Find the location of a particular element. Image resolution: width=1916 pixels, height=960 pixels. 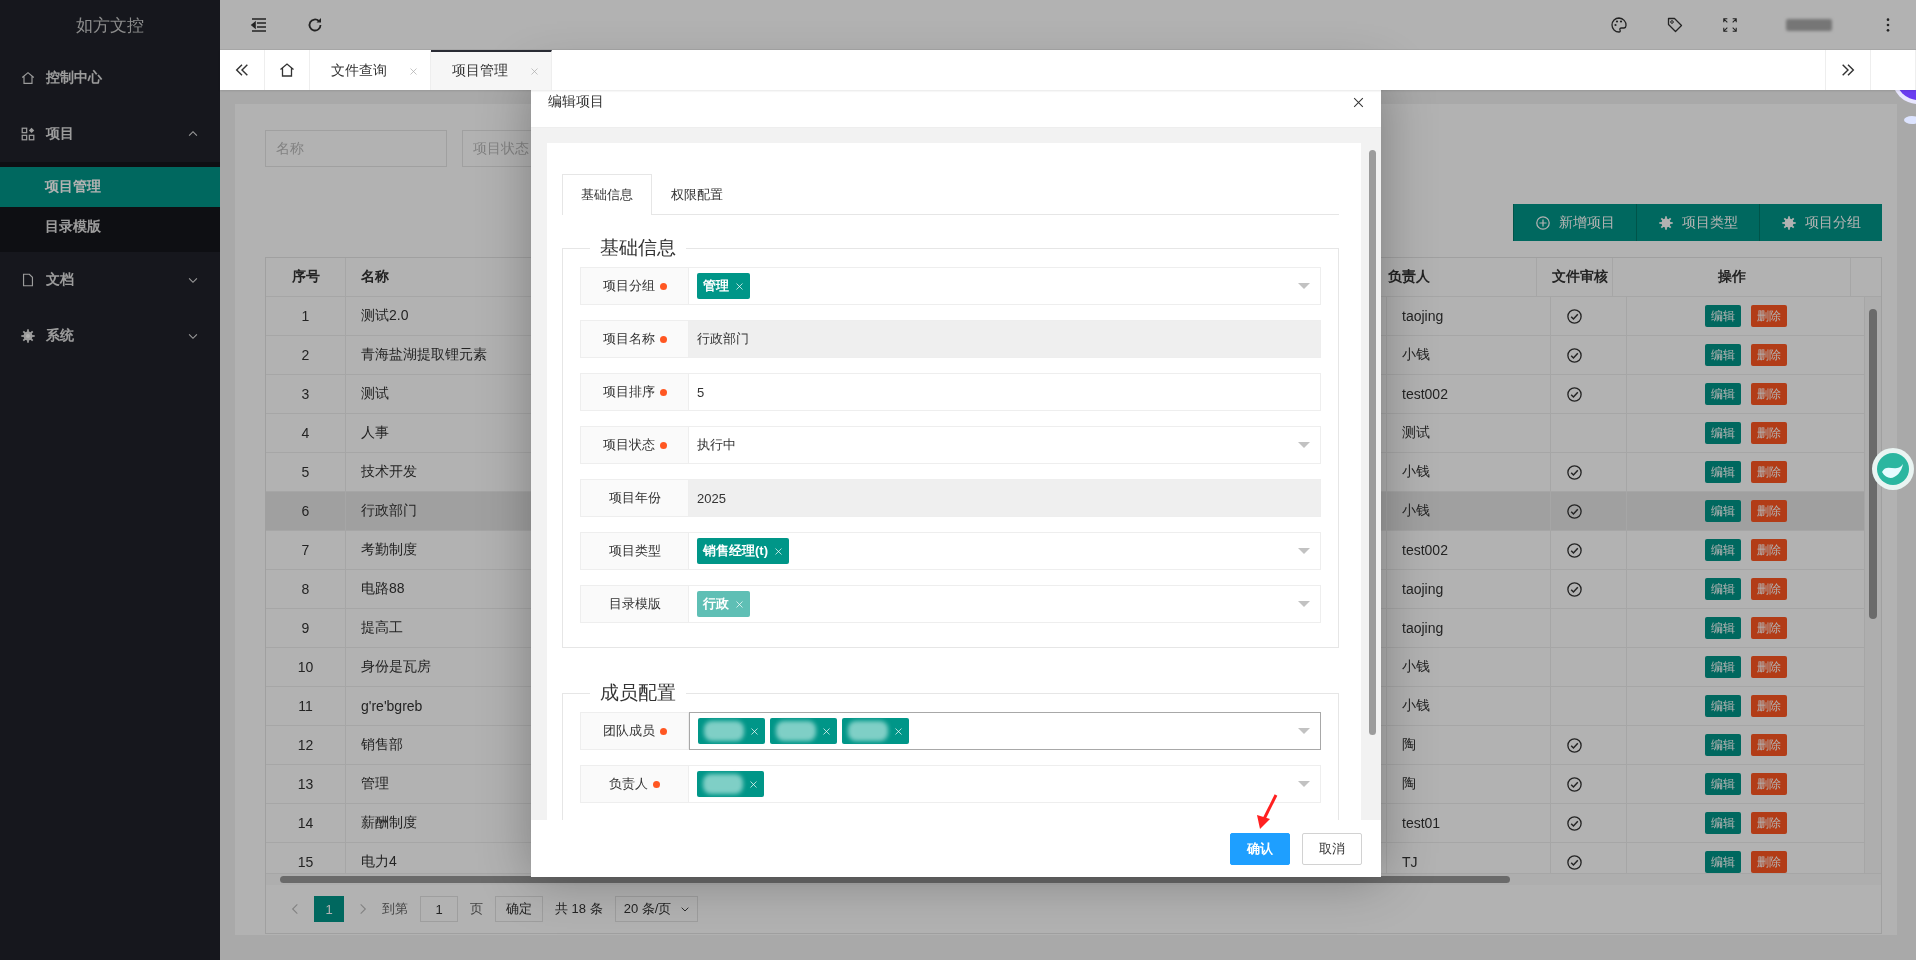

palette-icon is located at coordinates (1619, 24).